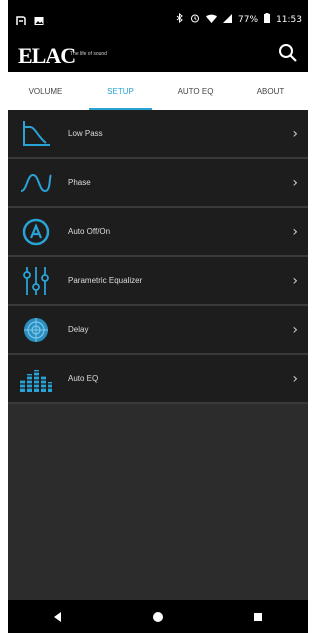 The image size is (320, 633). Describe the element at coordinates (195, 19) in the screenshot. I see `alarm-icon` at that location.